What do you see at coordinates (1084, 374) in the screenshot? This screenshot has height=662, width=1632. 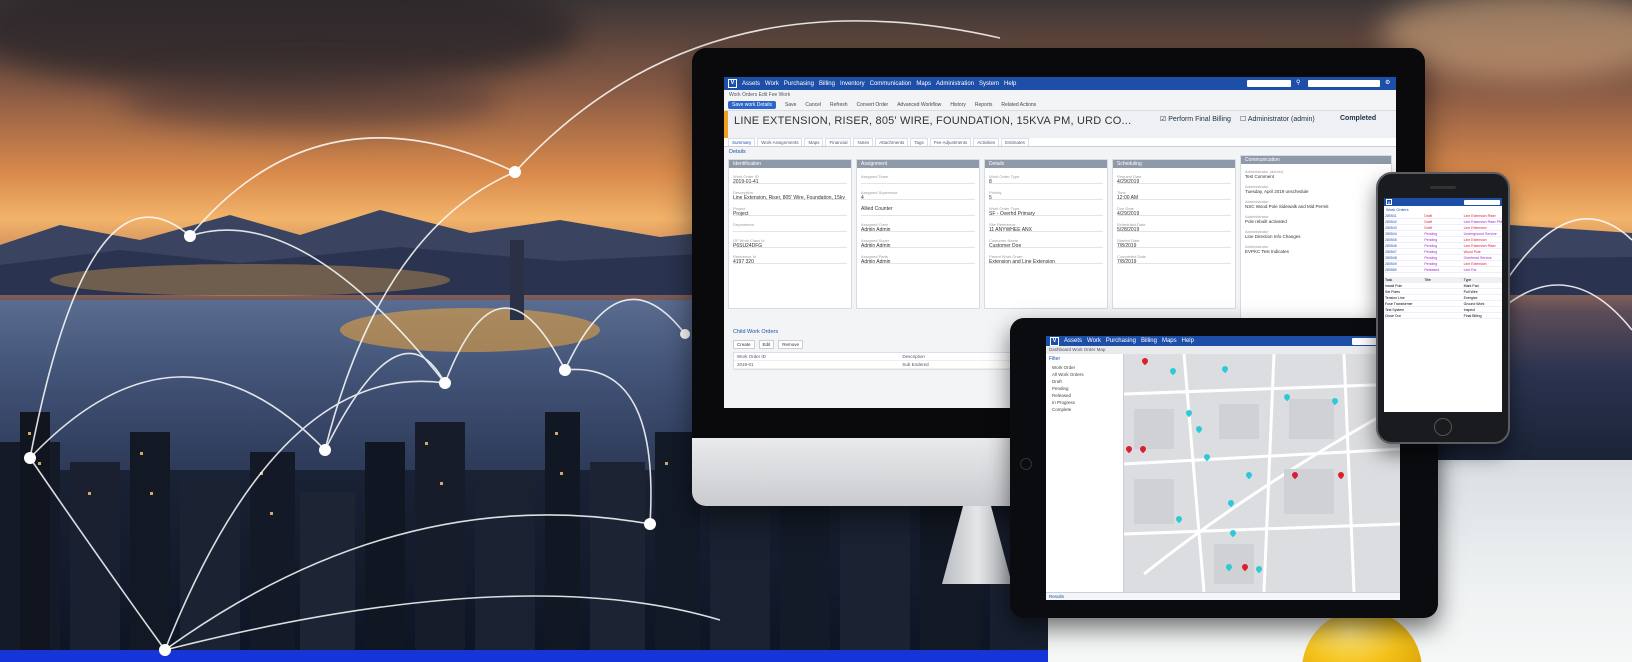 I see `filter-item: All Work Orders` at bounding box center [1084, 374].